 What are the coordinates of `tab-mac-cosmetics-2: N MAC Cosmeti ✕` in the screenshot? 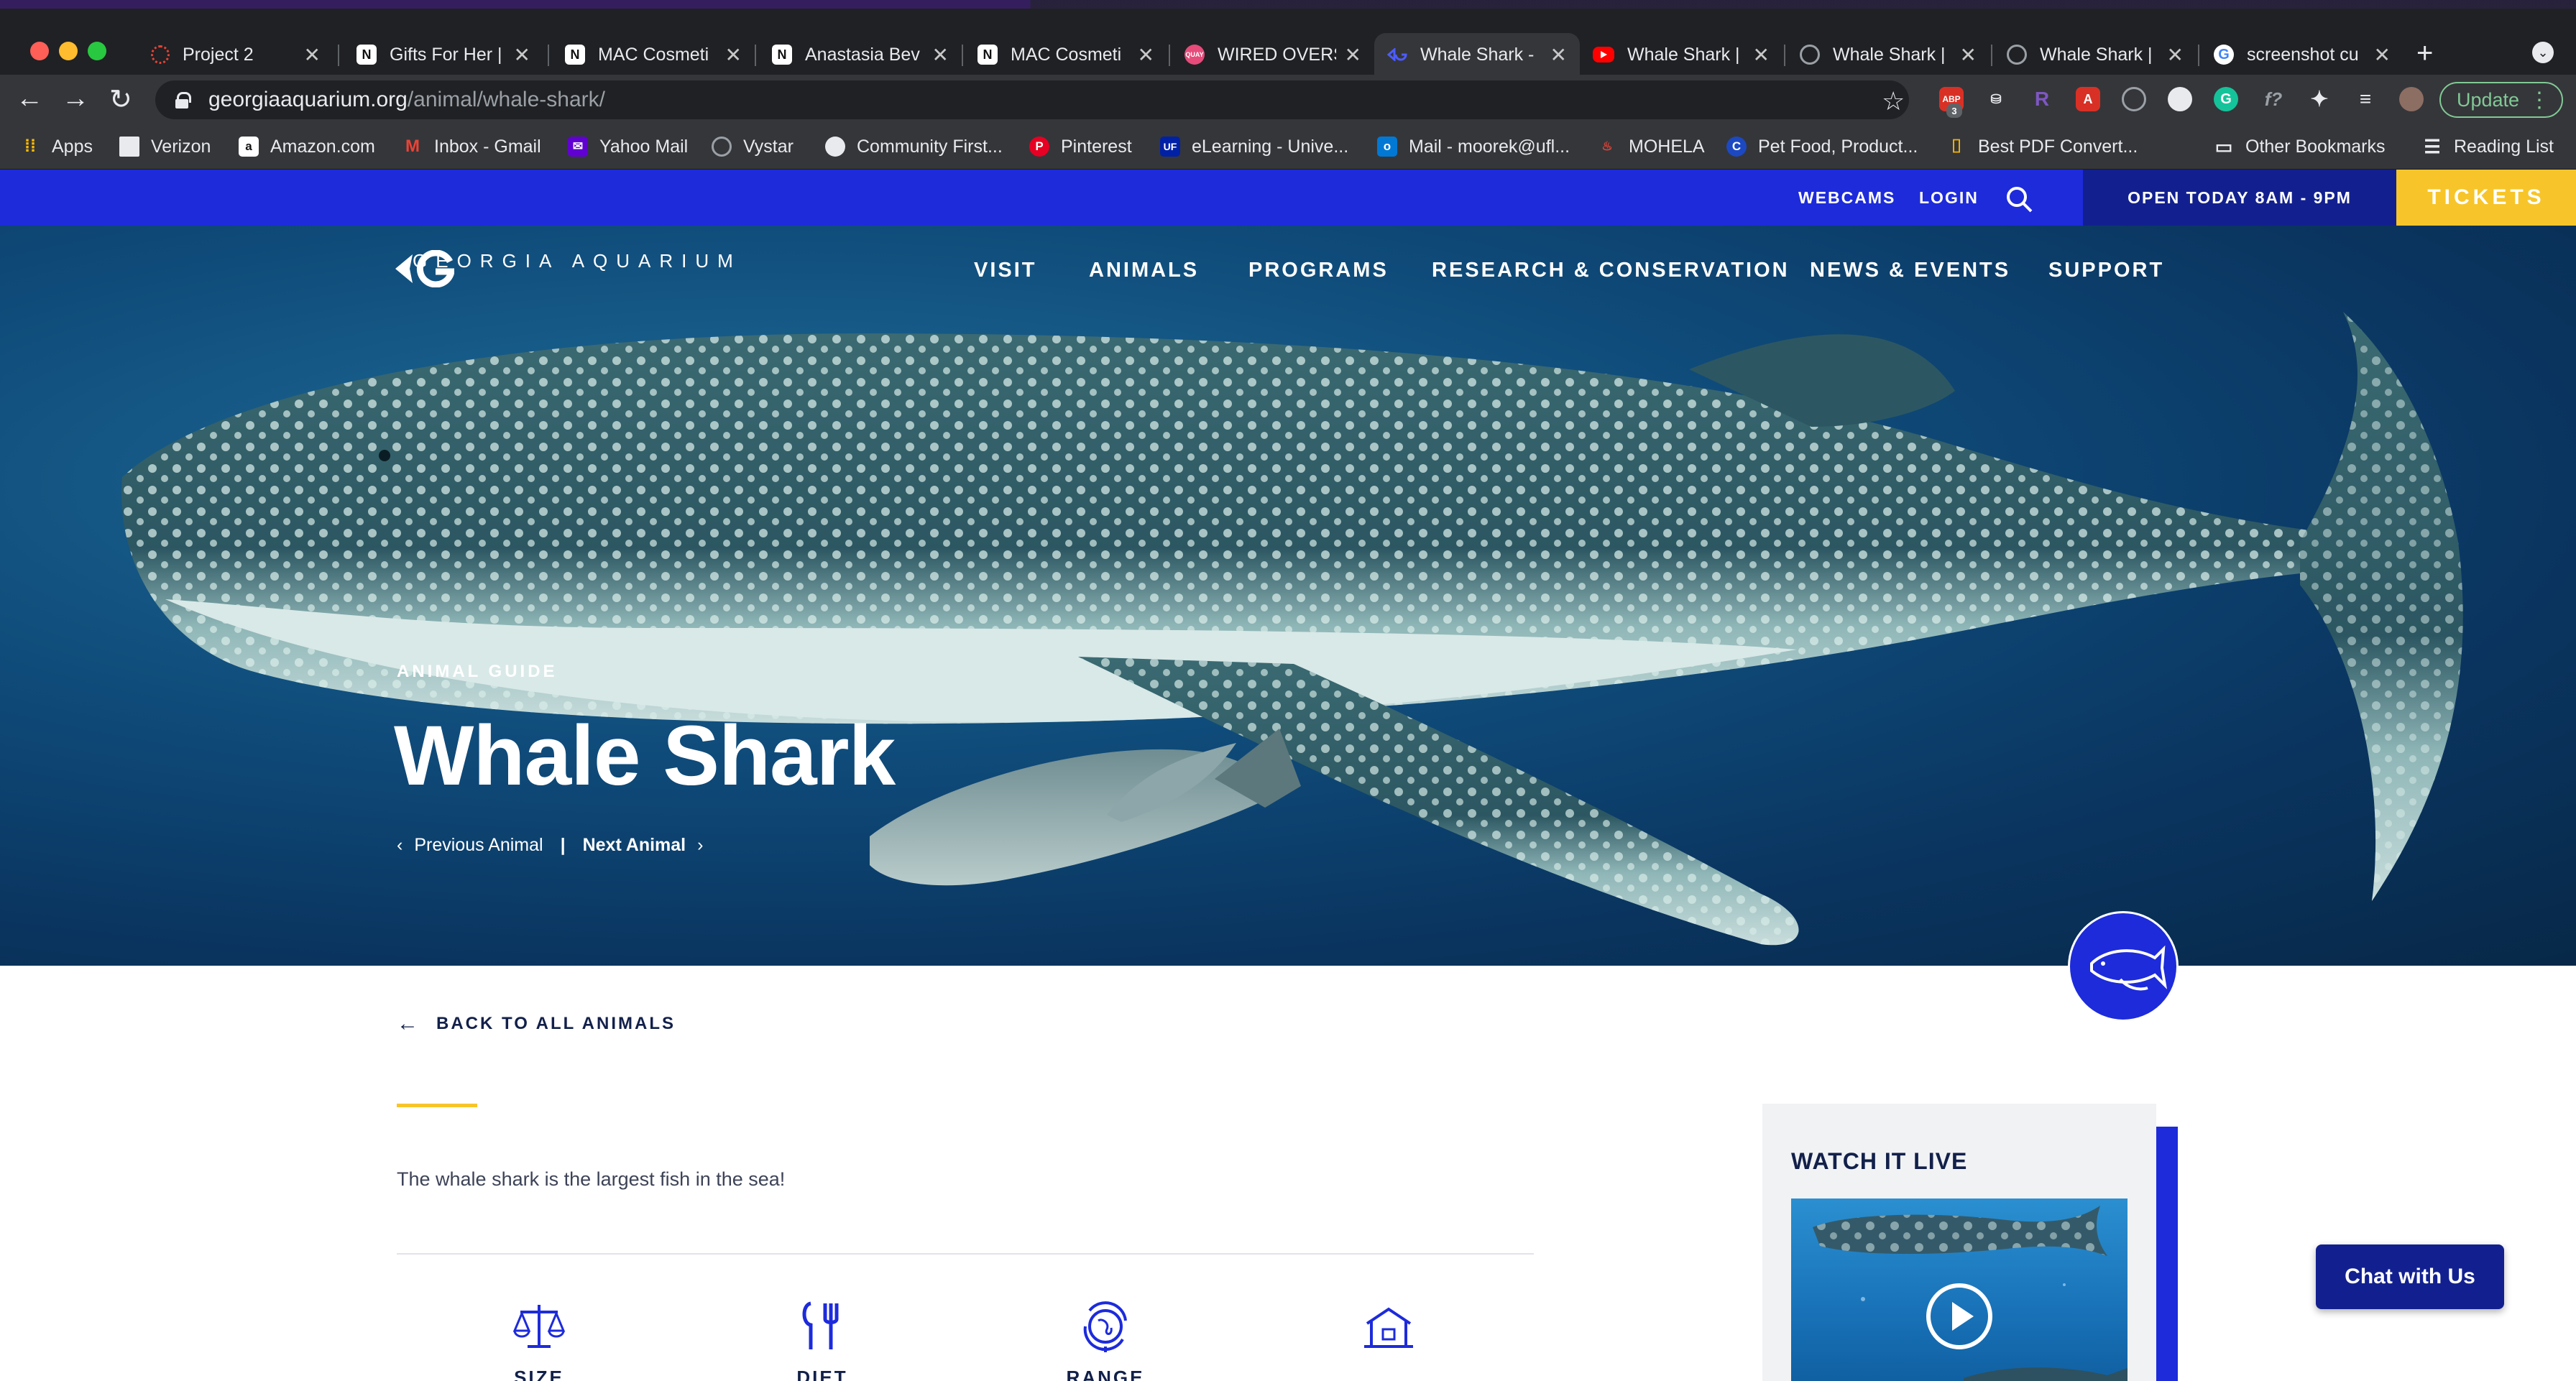 It's located at (1066, 54).